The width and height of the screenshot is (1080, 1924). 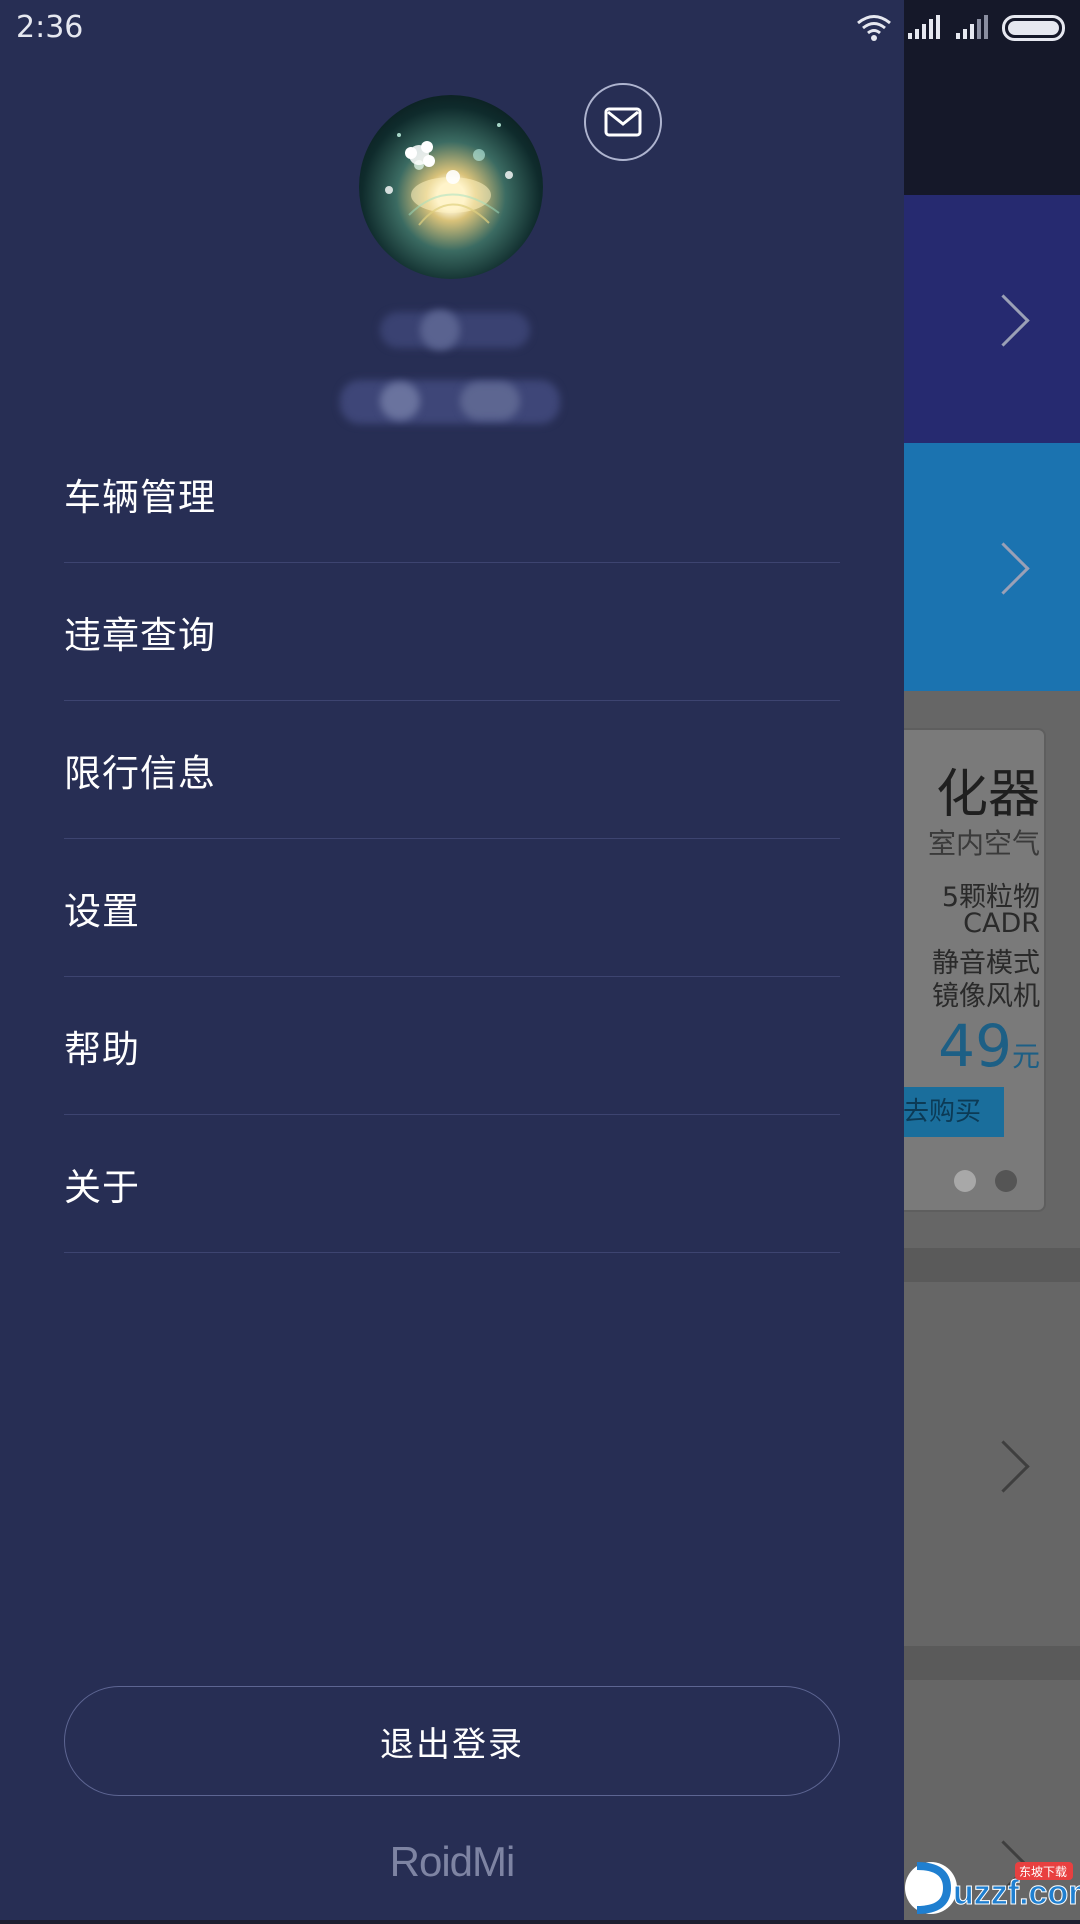 I want to click on menu-item-label: 车辆管理, so click(x=140, y=497).